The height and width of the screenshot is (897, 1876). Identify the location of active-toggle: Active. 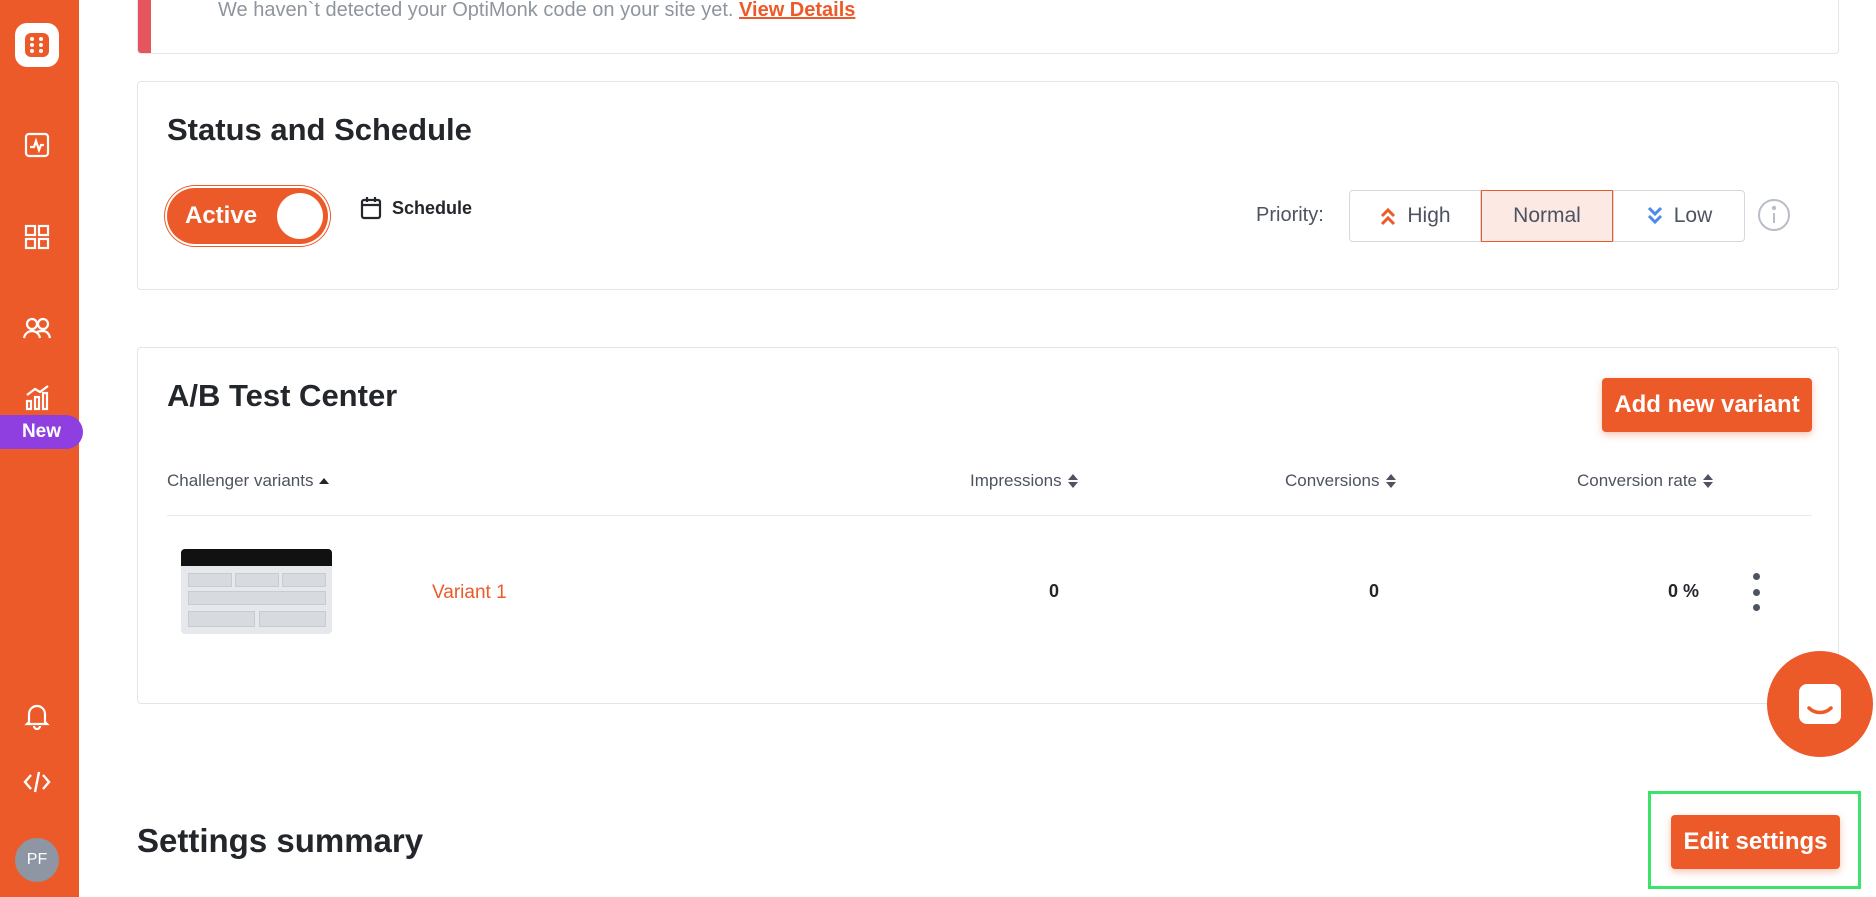
(247, 216).